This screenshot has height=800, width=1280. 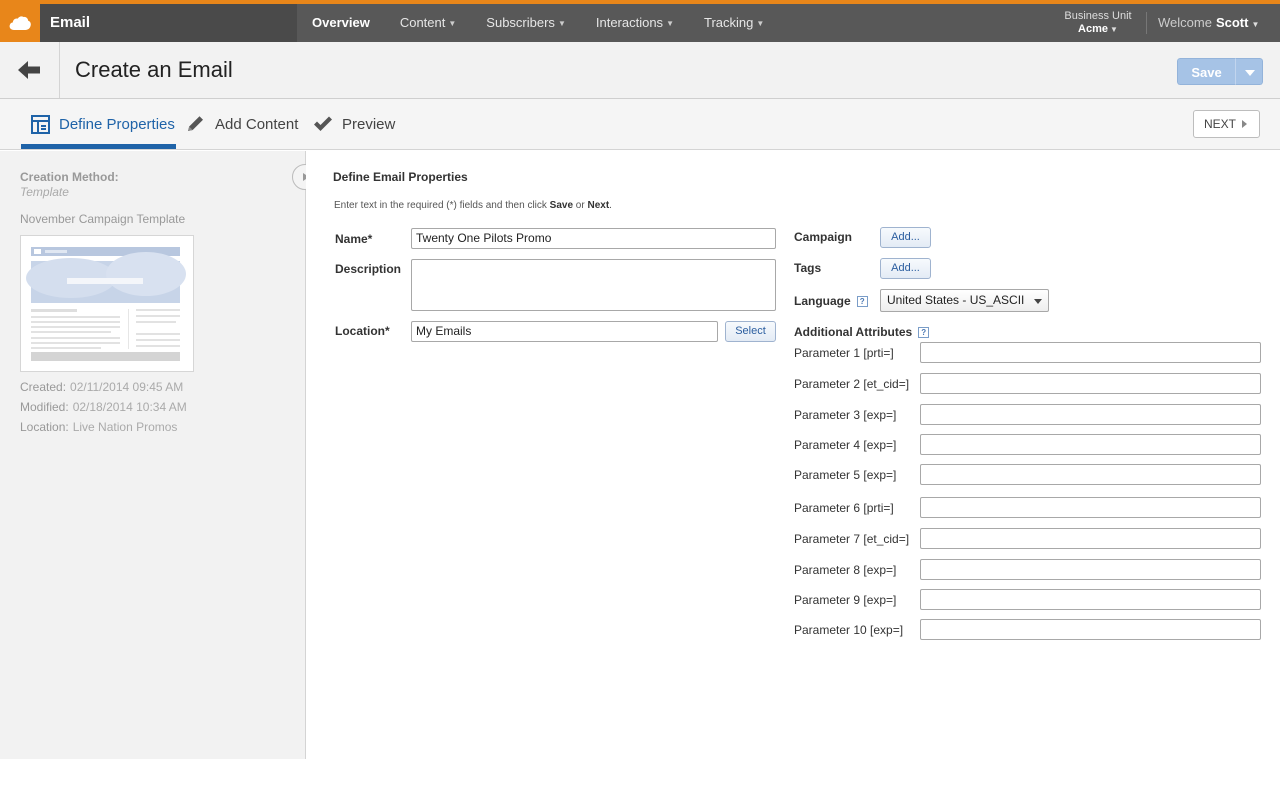 What do you see at coordinates (40, 124) in the screenshot?
I see `layout-icon` at bounding box center [40, 124].